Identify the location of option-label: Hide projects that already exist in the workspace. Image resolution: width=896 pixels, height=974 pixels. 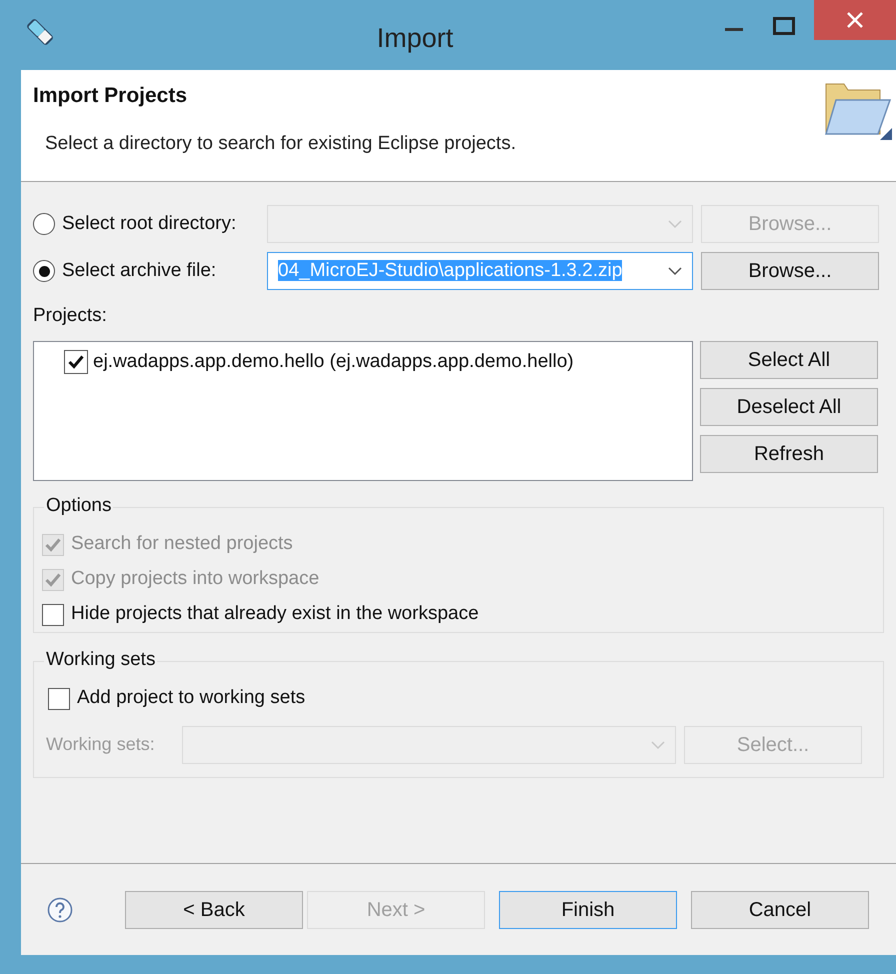
(275, 614).